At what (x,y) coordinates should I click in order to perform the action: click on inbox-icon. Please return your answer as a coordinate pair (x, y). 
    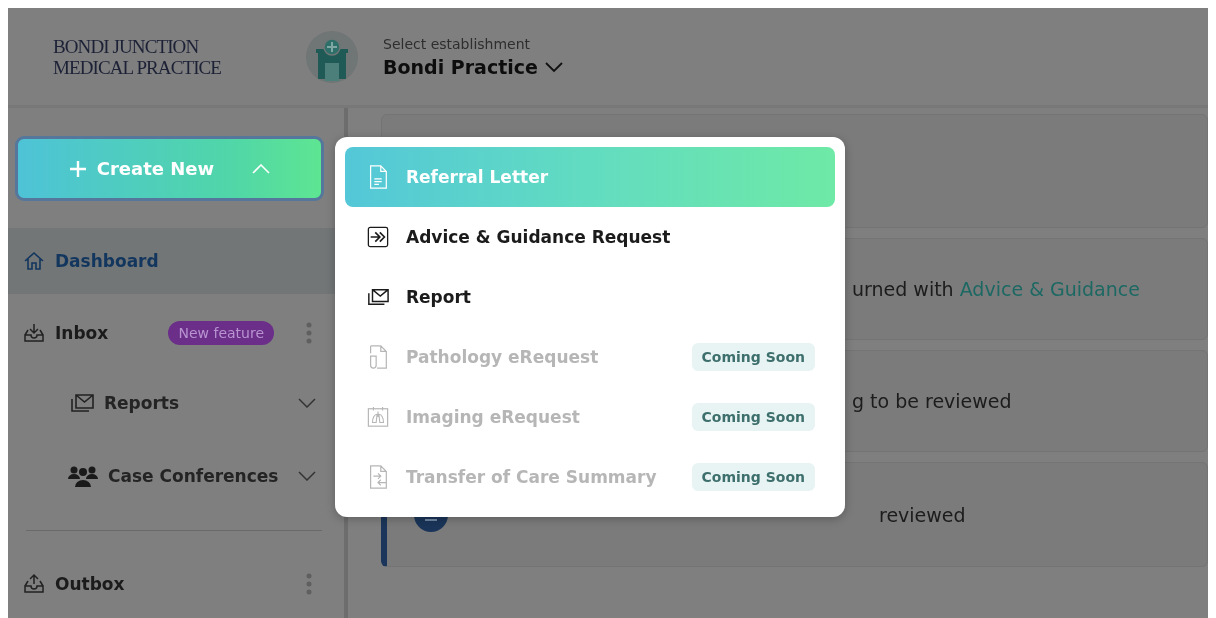
    Looking at the image, I should click on (34, 333).